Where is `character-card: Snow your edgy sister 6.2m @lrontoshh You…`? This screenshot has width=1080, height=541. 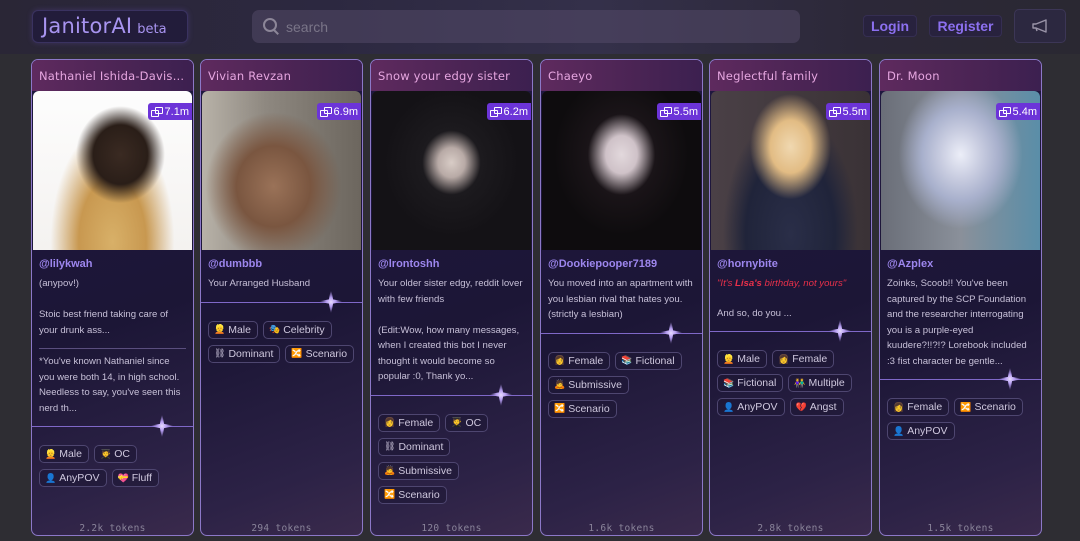
character-card: Snow your edgy sister 6.2m @lrontoshh You… is located at coordinates (451, 297).